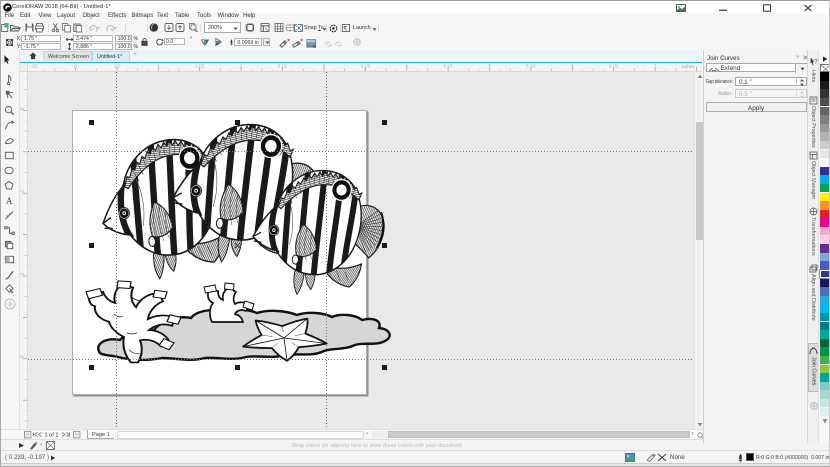 Image resolution: width=830 pixels, height=467 pixels. I want to click on svg-text: 5, so click(490, 65).